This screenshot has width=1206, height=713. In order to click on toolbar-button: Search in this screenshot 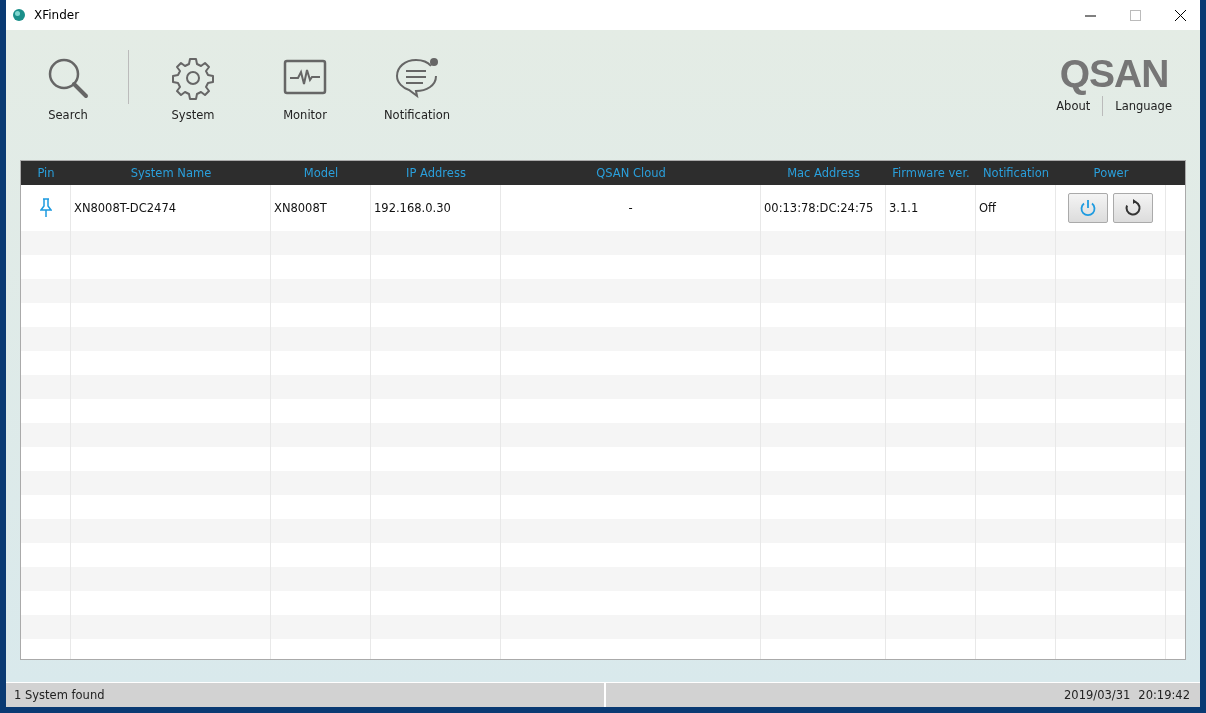, I will do `click(68, 86)`.